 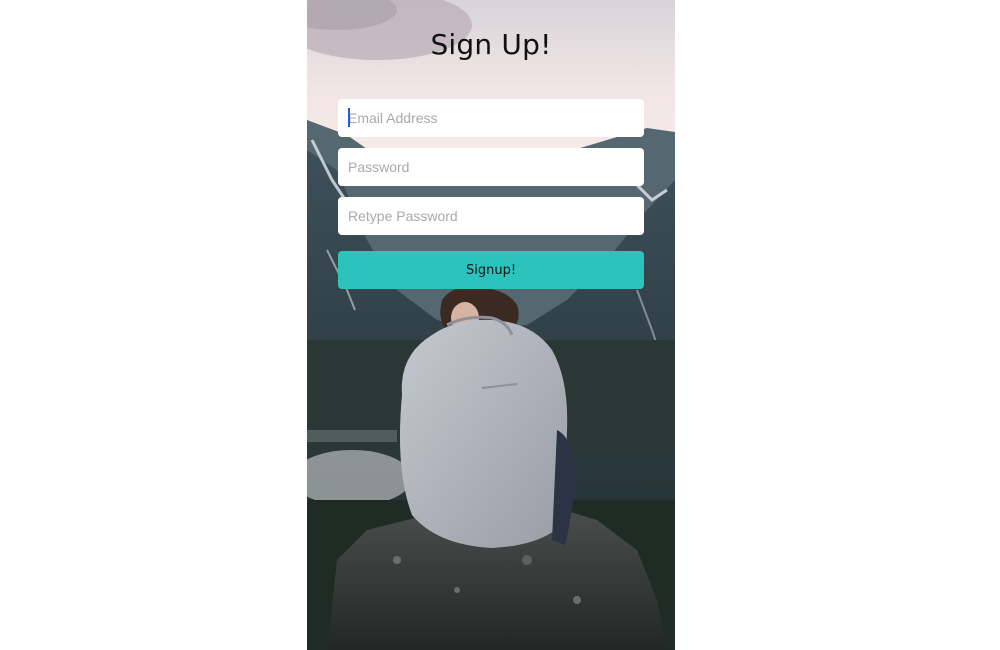 I want to click on email-field, so click(x=491, y=118).